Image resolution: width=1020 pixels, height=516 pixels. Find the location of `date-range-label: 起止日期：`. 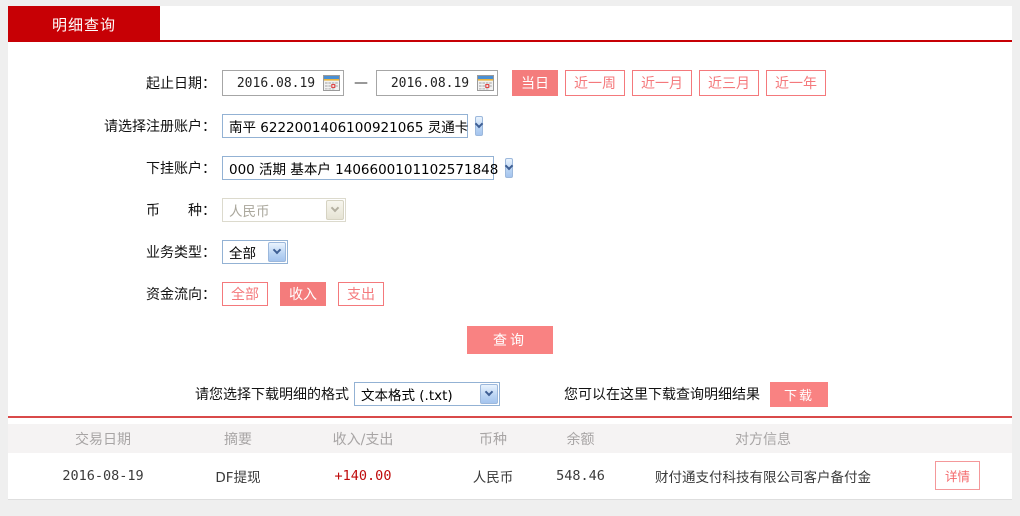

date-range-label: 起止日期： is located at coordinates (181, 84).